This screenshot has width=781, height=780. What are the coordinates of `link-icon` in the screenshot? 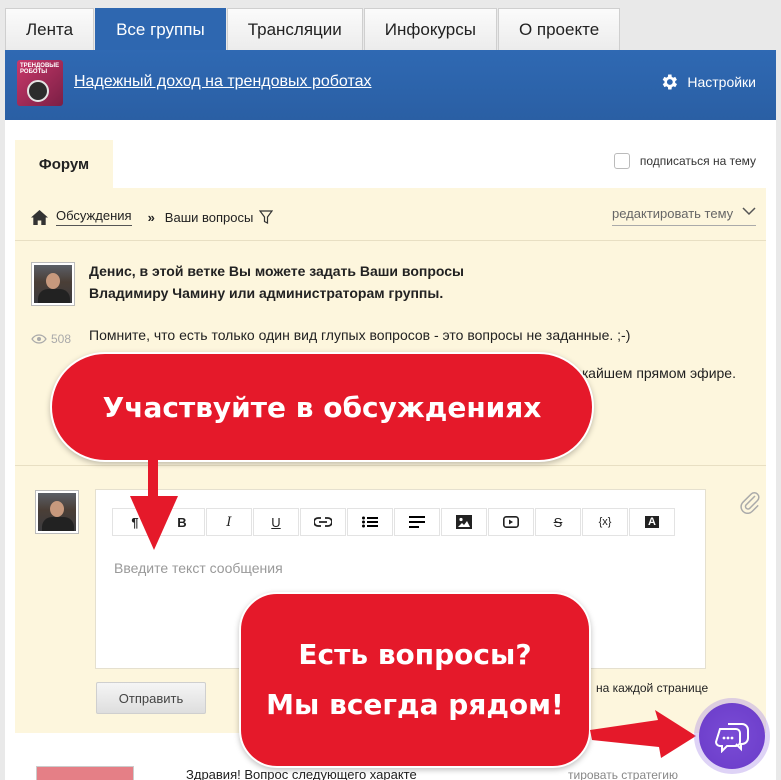 It's located at (323, 522).